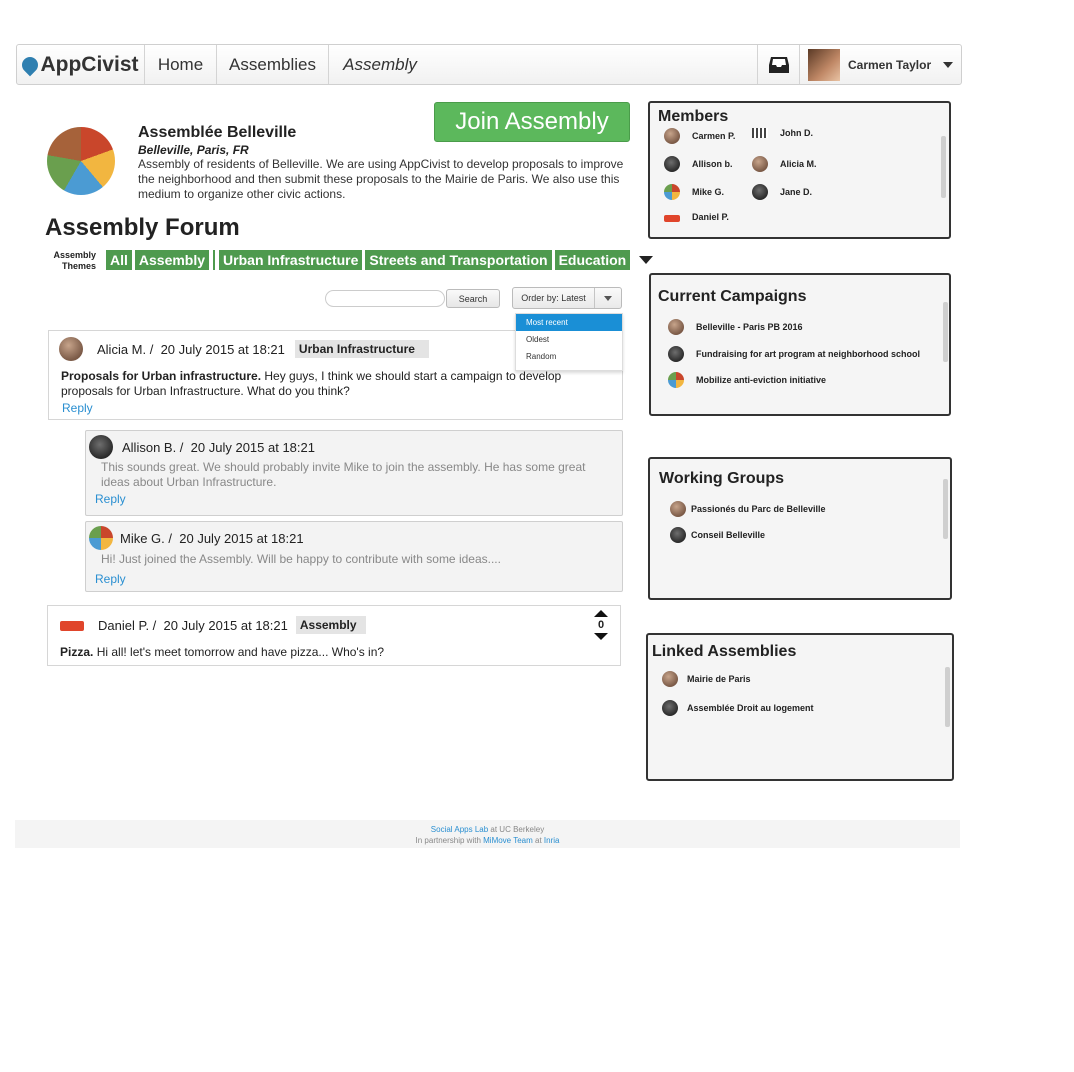 The image size is (1074, 1072). What do you see at coordinates (881, 64) in the screenshot?
I see `user-menu: Carmen Taylor` at bounding box center [881, 64].